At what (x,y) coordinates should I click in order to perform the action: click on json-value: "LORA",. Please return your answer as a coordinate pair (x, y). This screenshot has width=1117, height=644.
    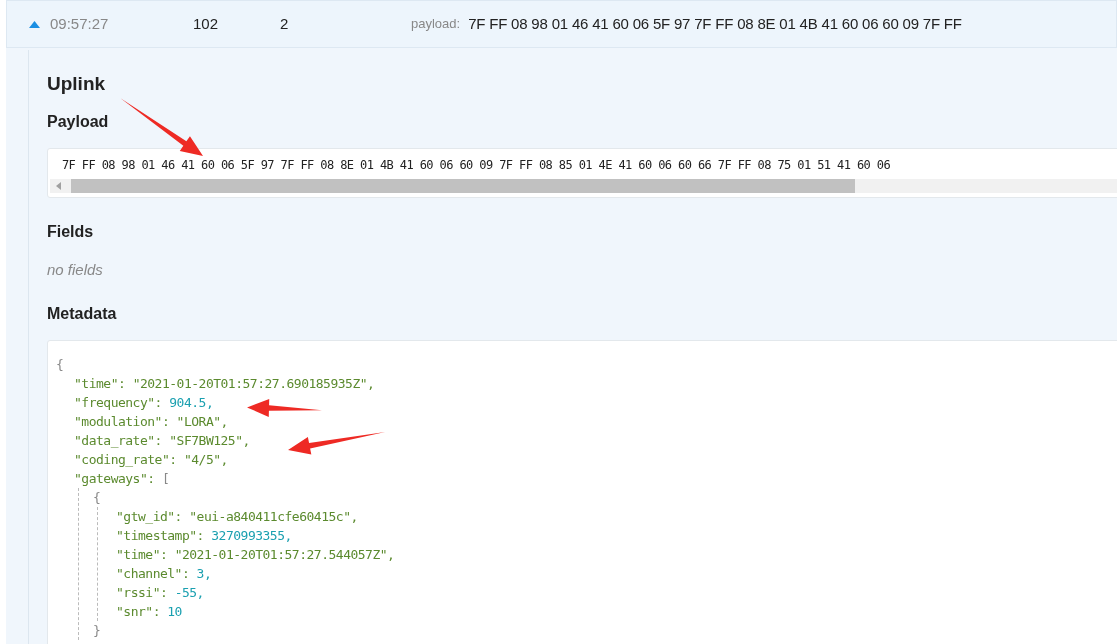
    Looking at the image, I should click on (202, 421).